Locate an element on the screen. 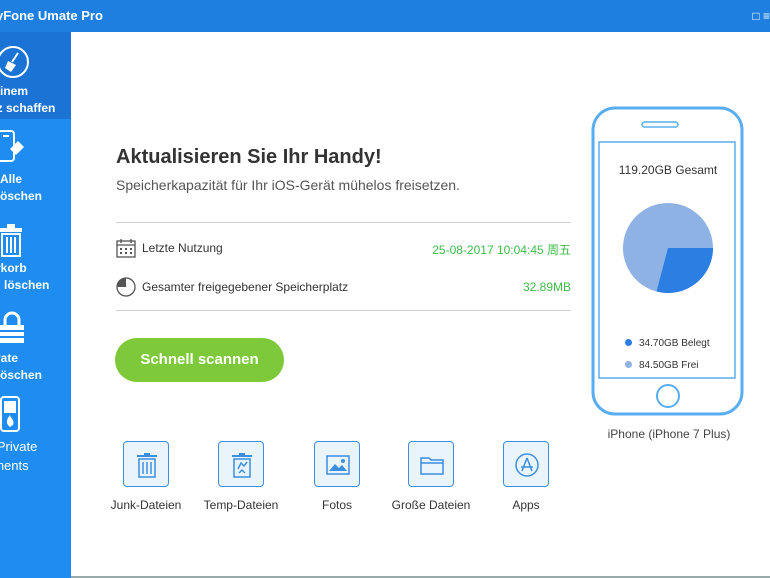 Image resolution: width=770 pixels, height=578 pixels. freed-space-label: Gesamter freigegebener Speicherplatz is located at coordinates (245, 287).